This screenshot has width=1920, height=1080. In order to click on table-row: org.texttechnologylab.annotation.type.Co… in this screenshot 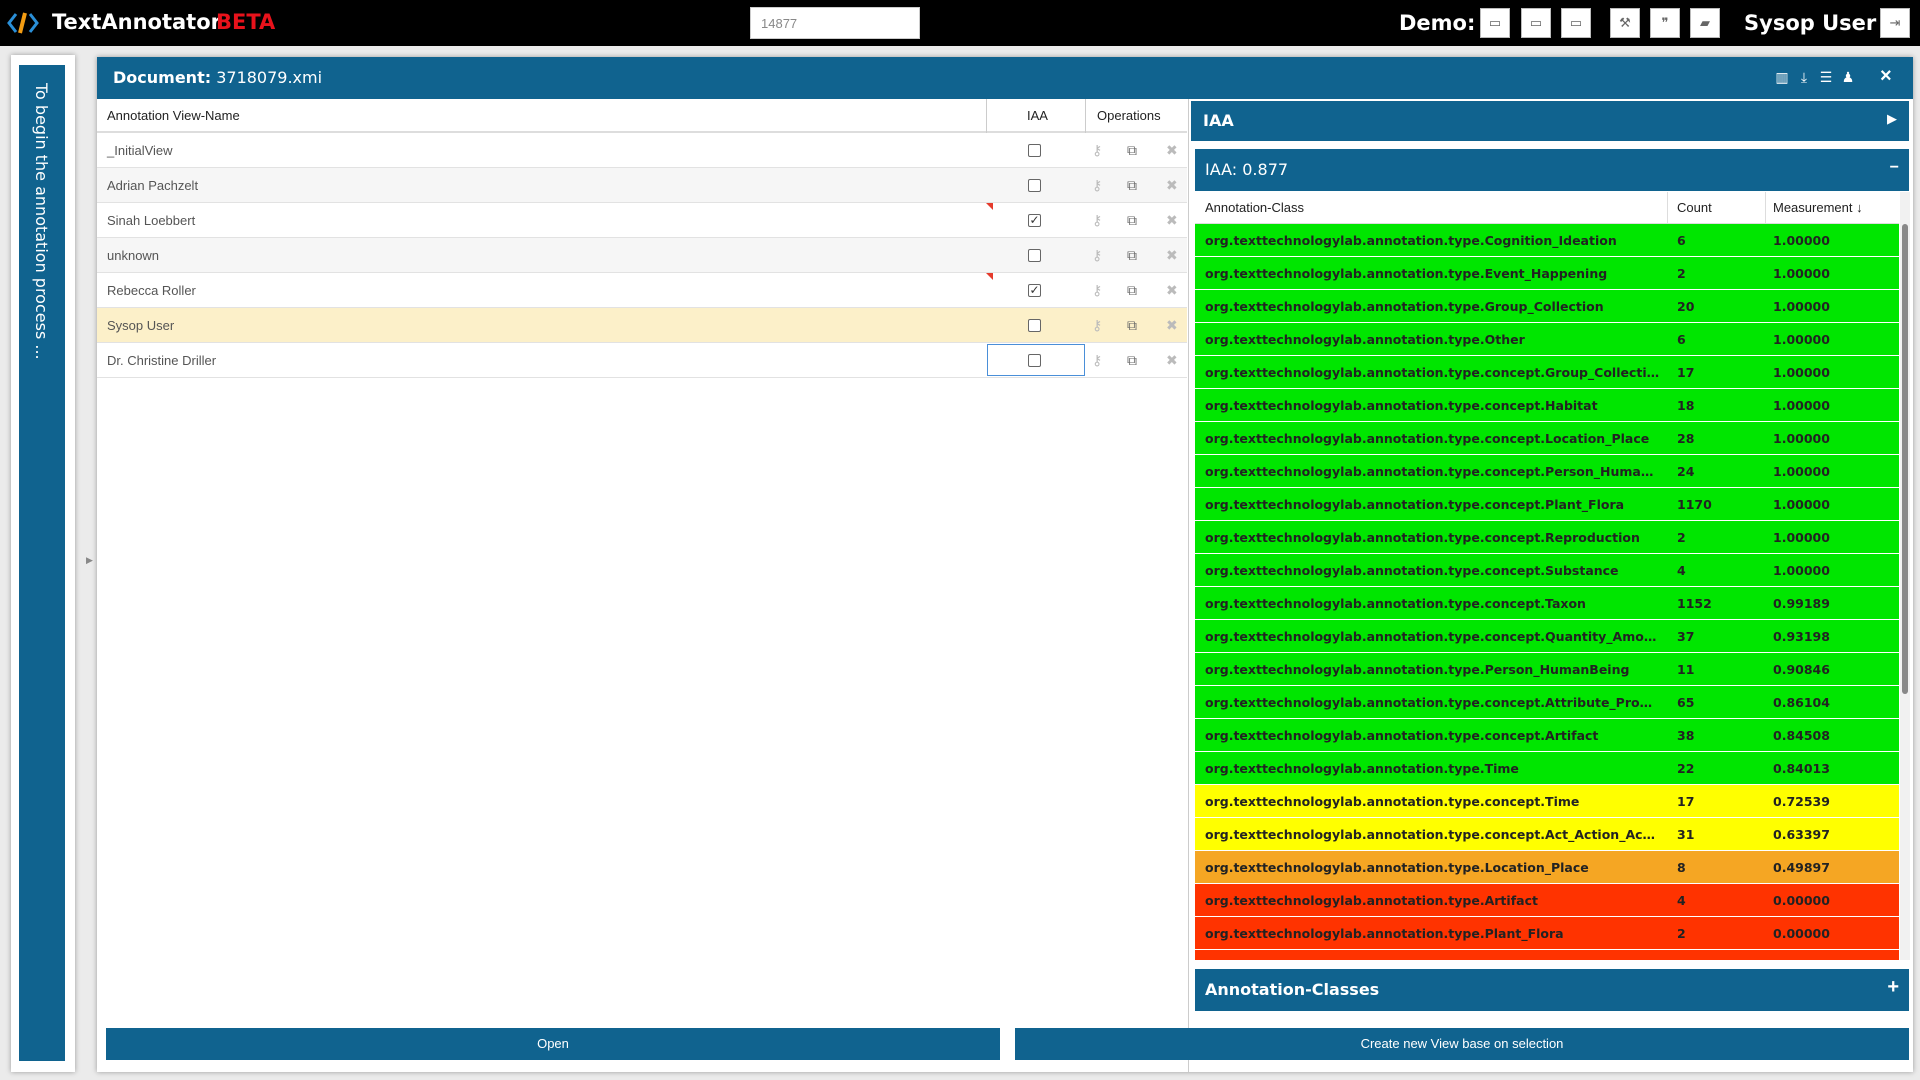, I will do `click(1547, 240)`.